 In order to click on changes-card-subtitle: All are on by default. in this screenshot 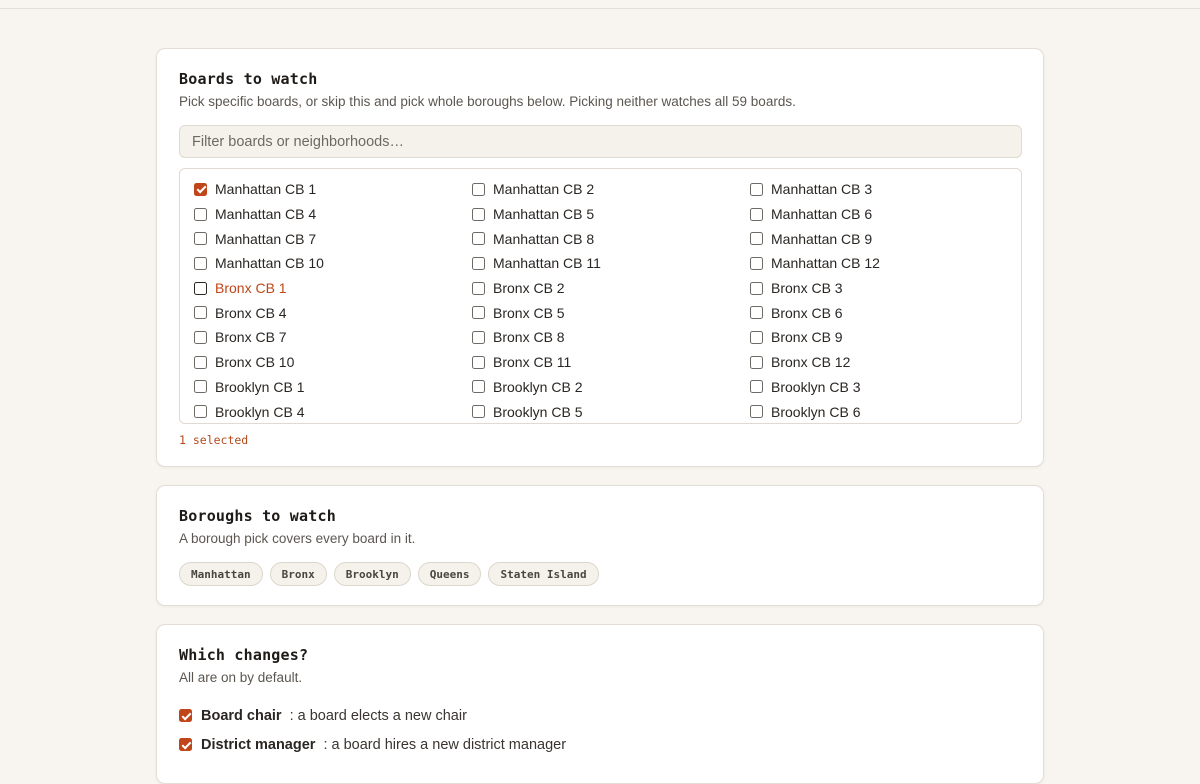, I will do `click(241, 677)`.